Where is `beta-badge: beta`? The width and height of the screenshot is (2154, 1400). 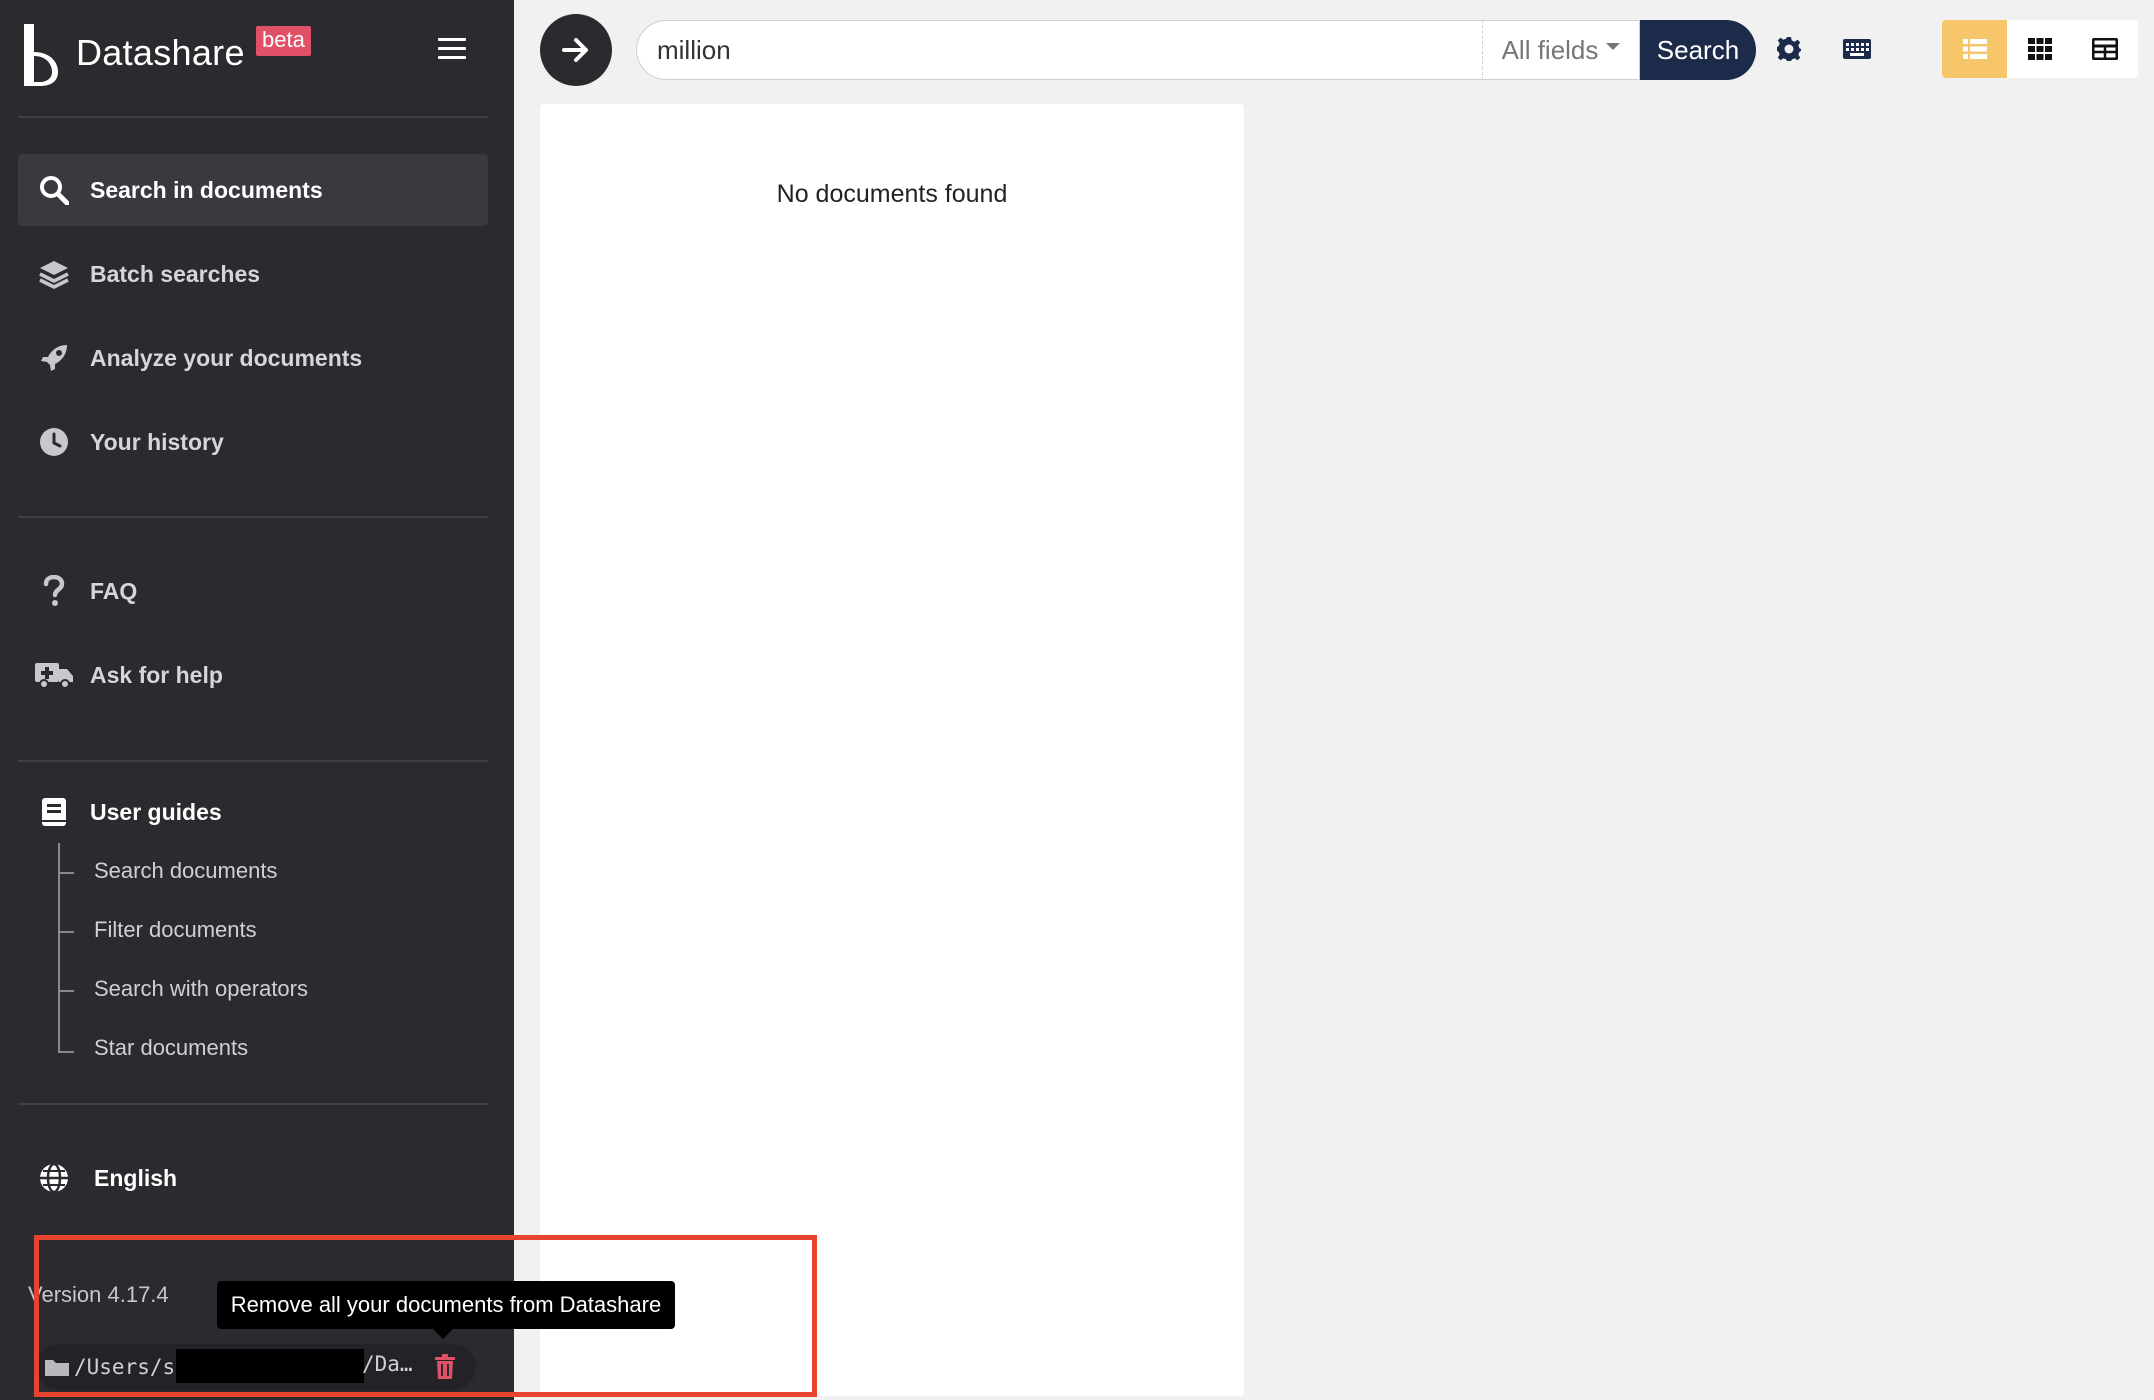 beta-badge: beta is located at coordinates (283, 41).